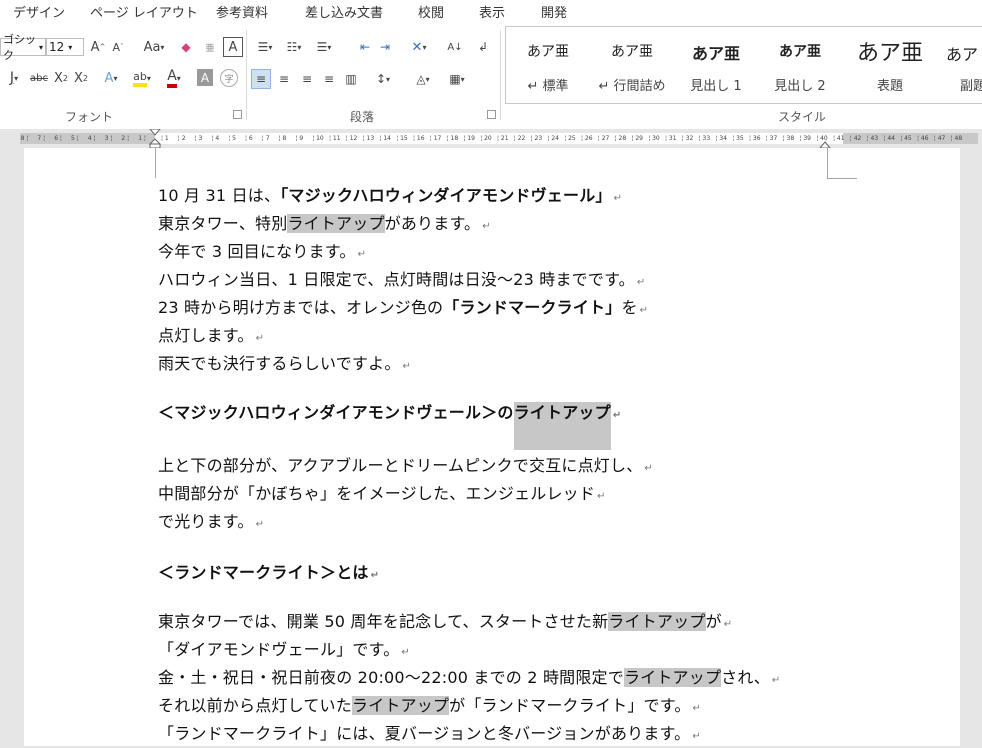 This screenshot has width=982, height=748. Describe the element at coordinates (716, 64) in the screenshot. I see `style-heading-1: あア亜 見出し 1` at that location.